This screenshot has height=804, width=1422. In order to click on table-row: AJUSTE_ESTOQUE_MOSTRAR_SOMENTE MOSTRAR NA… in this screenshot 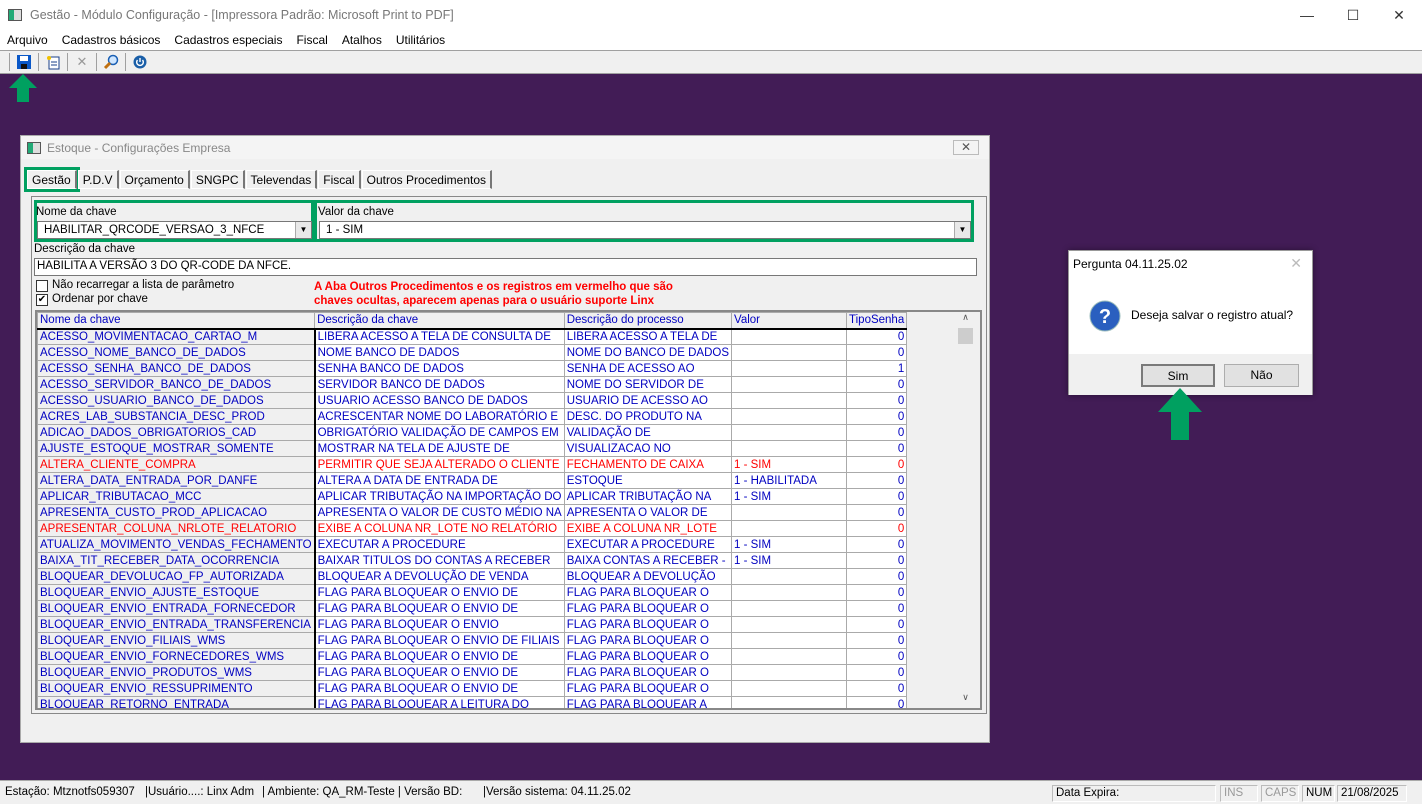, I will do `click(472, 448)`.